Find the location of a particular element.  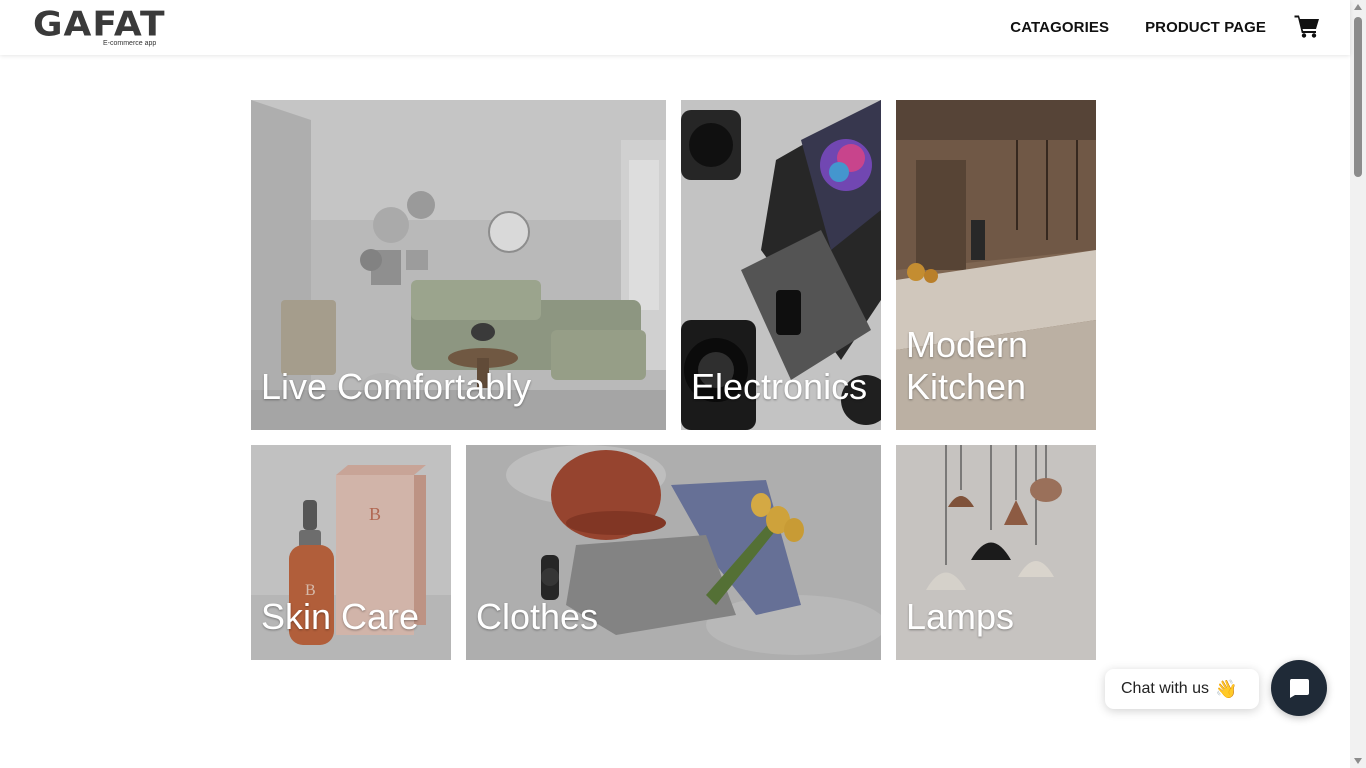

category-label: Modern Kitchen is located at coordinates (967, 365).